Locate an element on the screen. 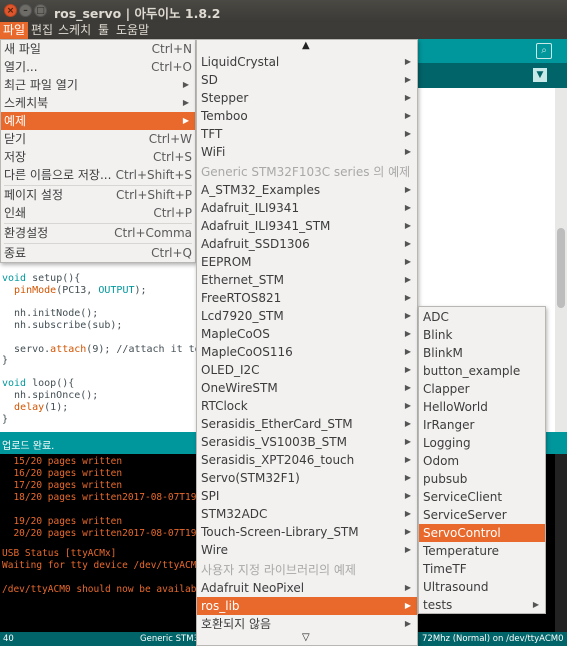 The image size is (567, 646). example-item: A_STM32_Examples ▶ is located at coordinates (307, 190).